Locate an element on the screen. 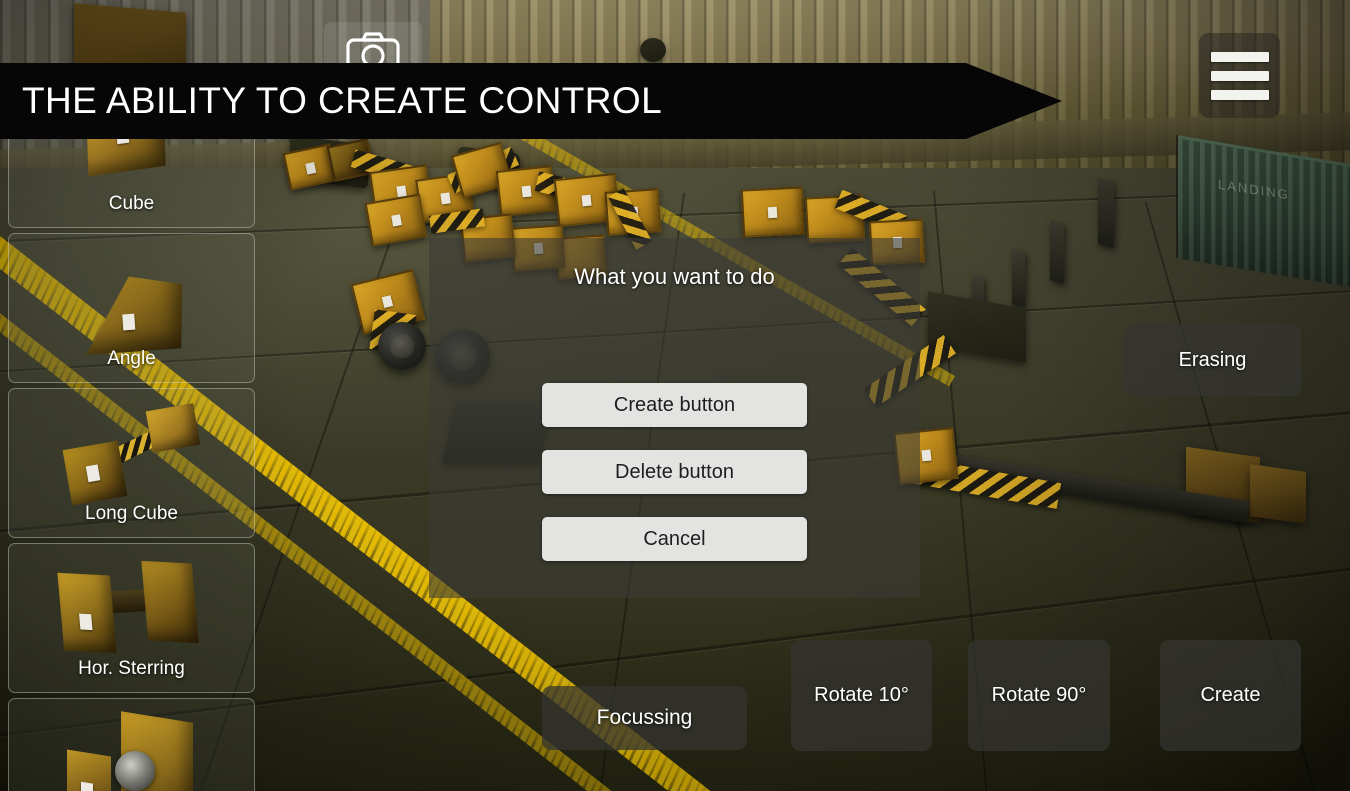  headline-banner: THE ABILITY TO CREATE CONTROL is located at coordinates (531, 101).